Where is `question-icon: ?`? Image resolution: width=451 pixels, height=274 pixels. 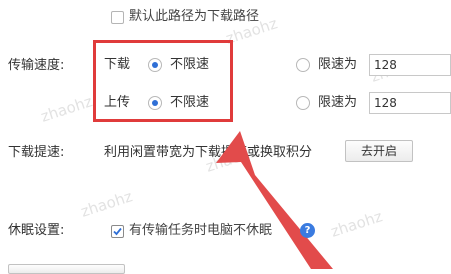
question-icon: ? is located at coordinates (307, 230).